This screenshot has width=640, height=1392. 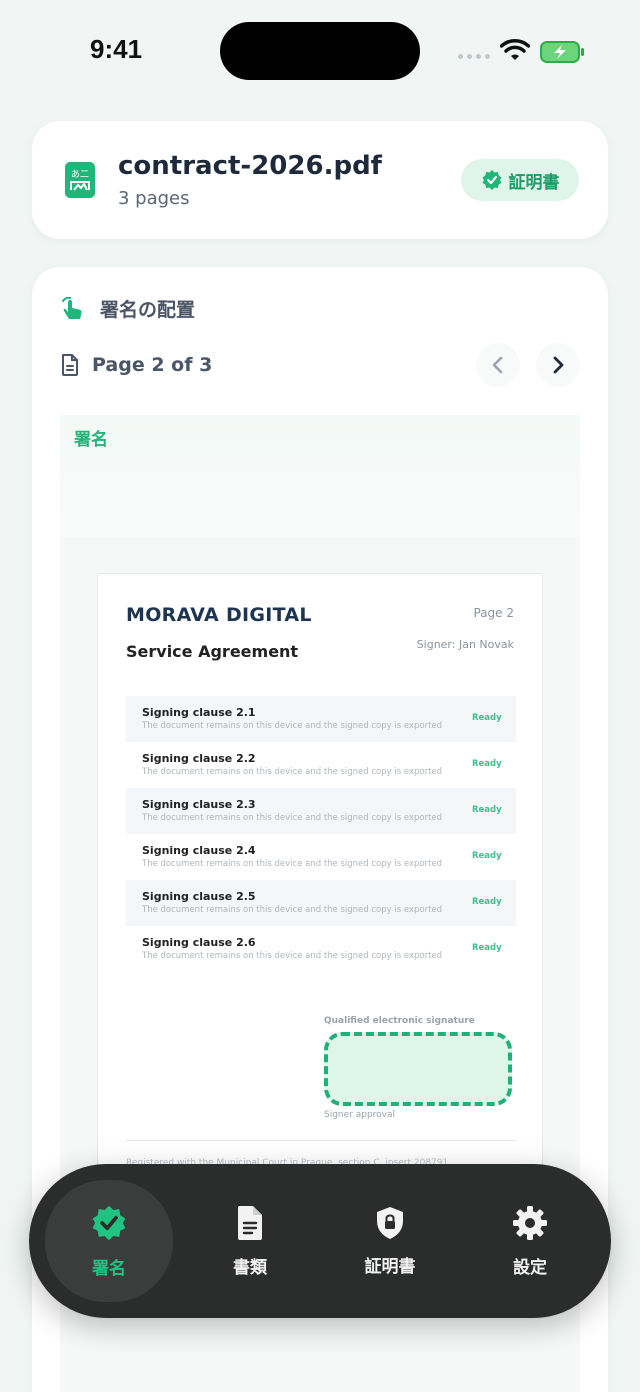 I want to click on lock-shield-icon, so click(x=390, y=1222).